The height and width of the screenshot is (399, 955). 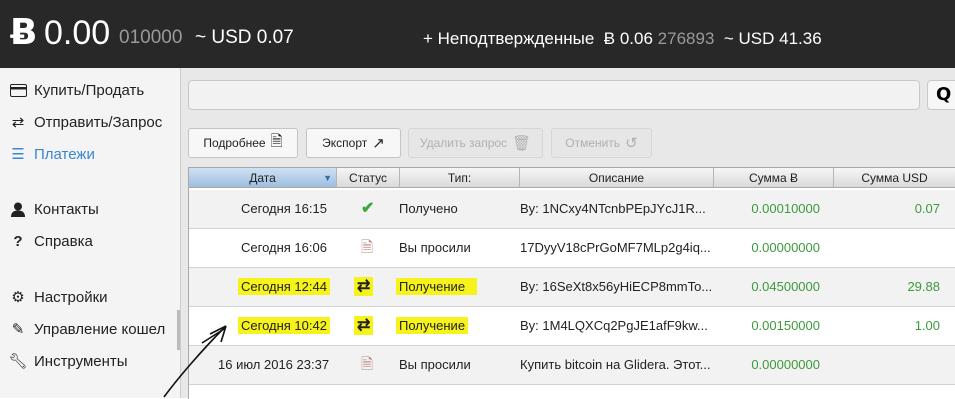 What do you see at coordinates (284, 247) in the screenshot?
I see `row-date: Сегодня 16:06` at bounding box center [284, 247].